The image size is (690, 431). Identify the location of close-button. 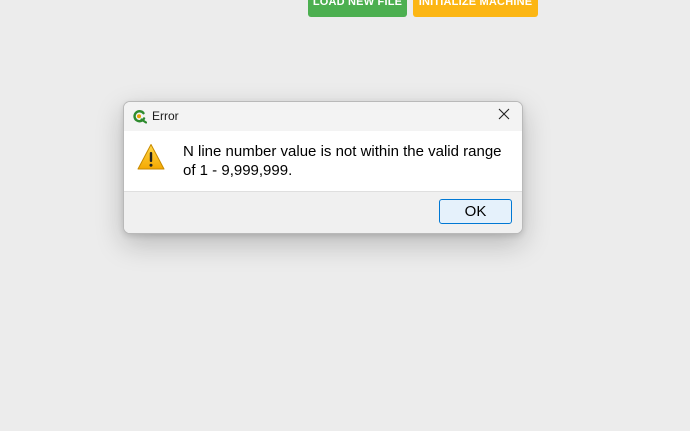
(504, 116).